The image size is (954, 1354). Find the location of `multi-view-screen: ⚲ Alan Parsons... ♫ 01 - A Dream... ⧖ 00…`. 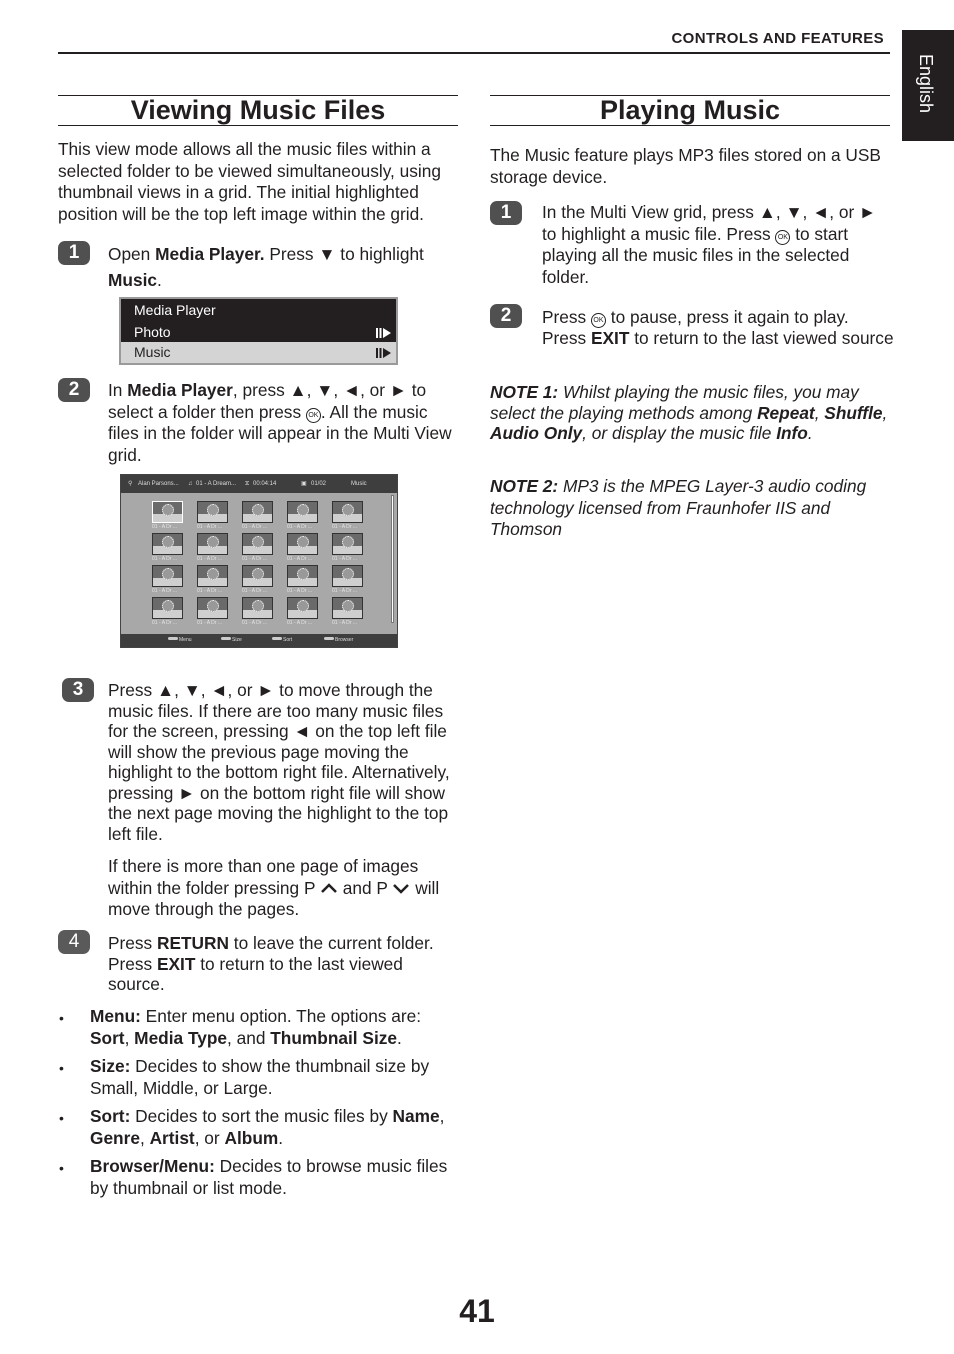

multi-view-screen: ⚲ Alan Parsons... ♫ 01 - A Dream... ⧖ 00… is located at coordinates (259, 561).